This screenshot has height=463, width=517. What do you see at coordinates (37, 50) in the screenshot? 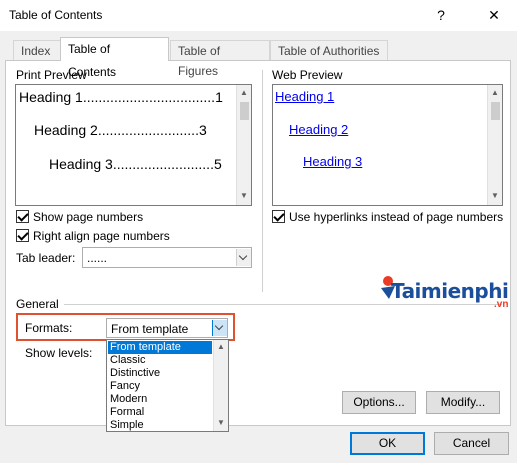
I see `tab-index: Index` at bounding box center [37, 50].